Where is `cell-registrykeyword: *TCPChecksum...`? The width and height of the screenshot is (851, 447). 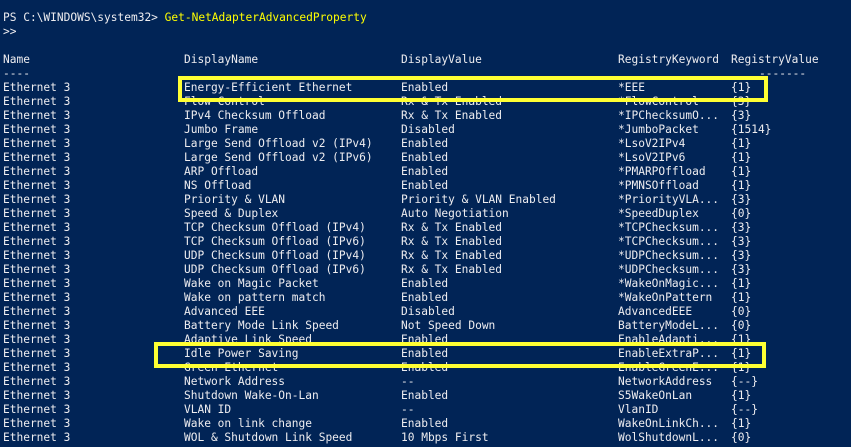 cell-registrykeyword: *TCPChecksum... is located at coordinates (669, 241).